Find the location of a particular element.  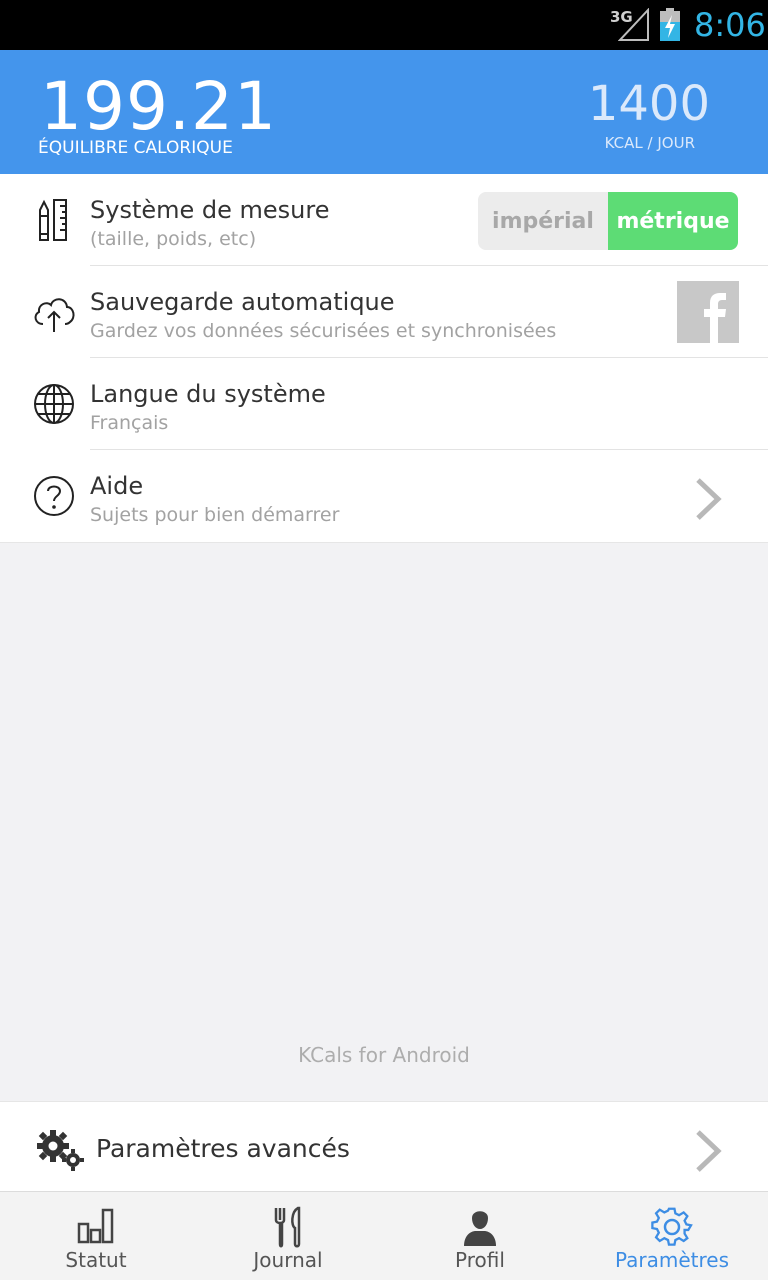

signal-icon is located at coordinates (633, 24).